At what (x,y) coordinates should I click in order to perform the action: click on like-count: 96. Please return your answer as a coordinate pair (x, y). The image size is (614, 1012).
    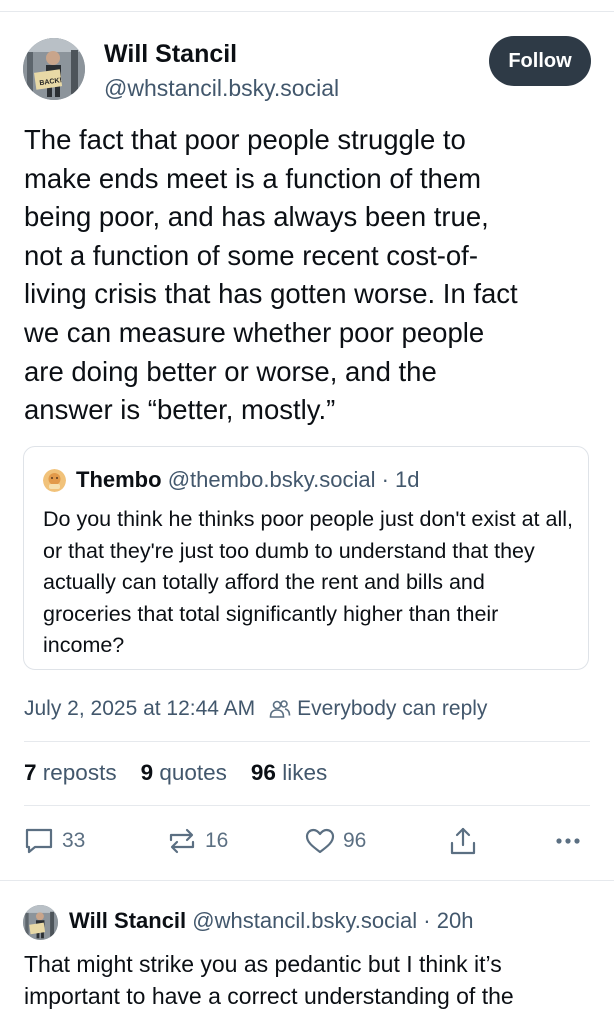
    Looking at the image, I should click on (355, 840).